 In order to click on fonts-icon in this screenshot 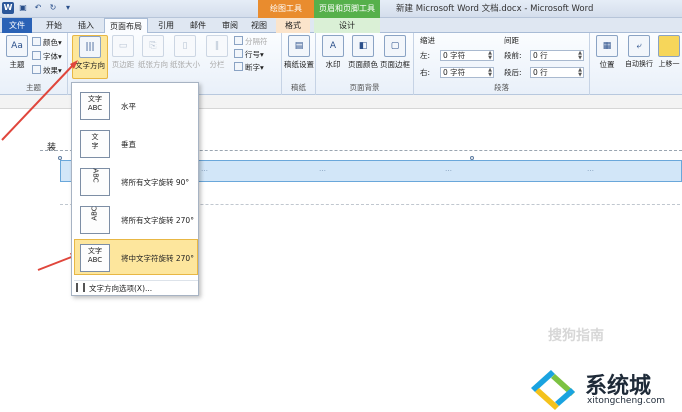, I will do `click(36, 55)`.